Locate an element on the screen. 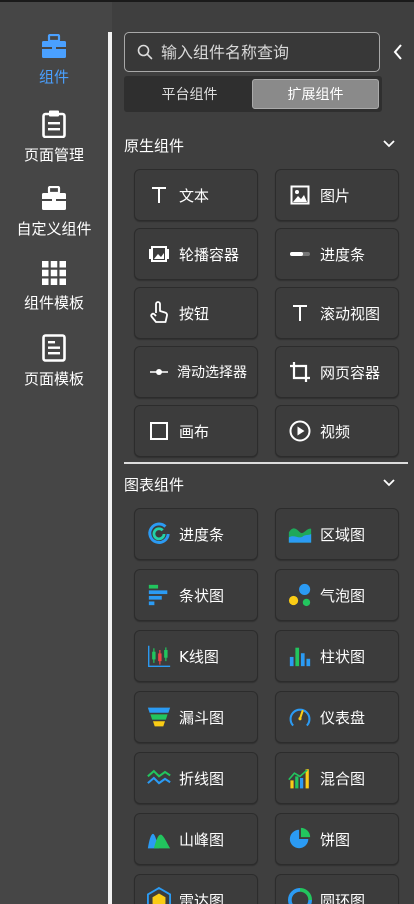  carousel-icon is located at coordinates (159, 254).